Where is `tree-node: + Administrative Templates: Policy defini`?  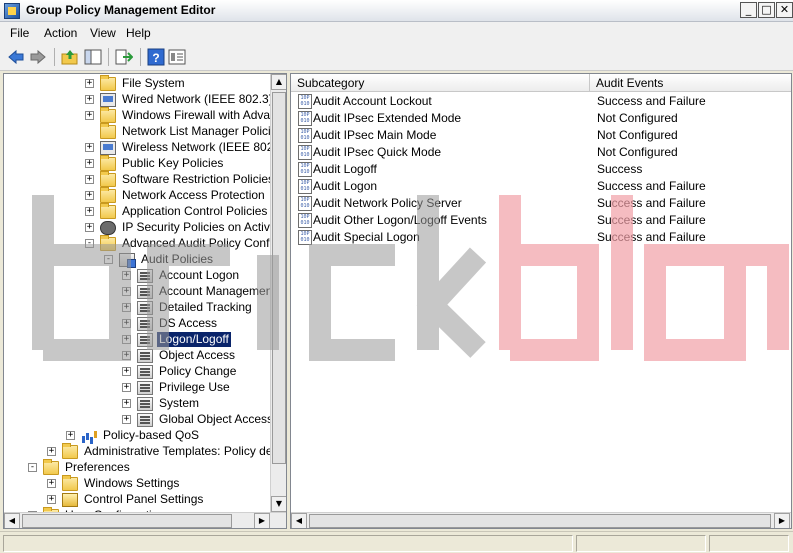 tree-node: + Administrative Templates: Policy defini is located at coordinates (145, 451).